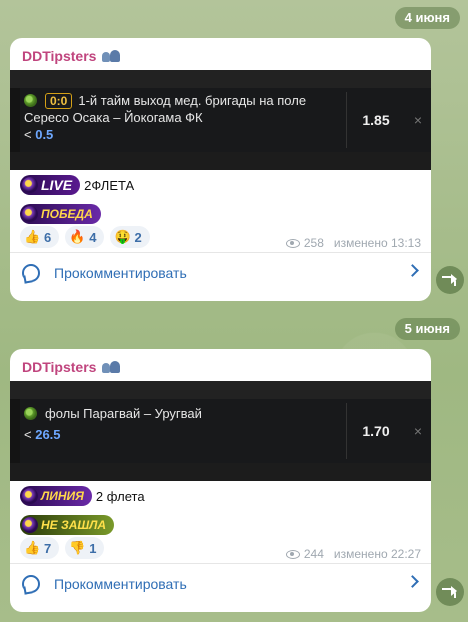 This screenshot has height=622, width=468. What do you see at coordinates (122, 236) in the screenshot?
I see `money-face-icon: 🤑` at bounding box center [122, 236].